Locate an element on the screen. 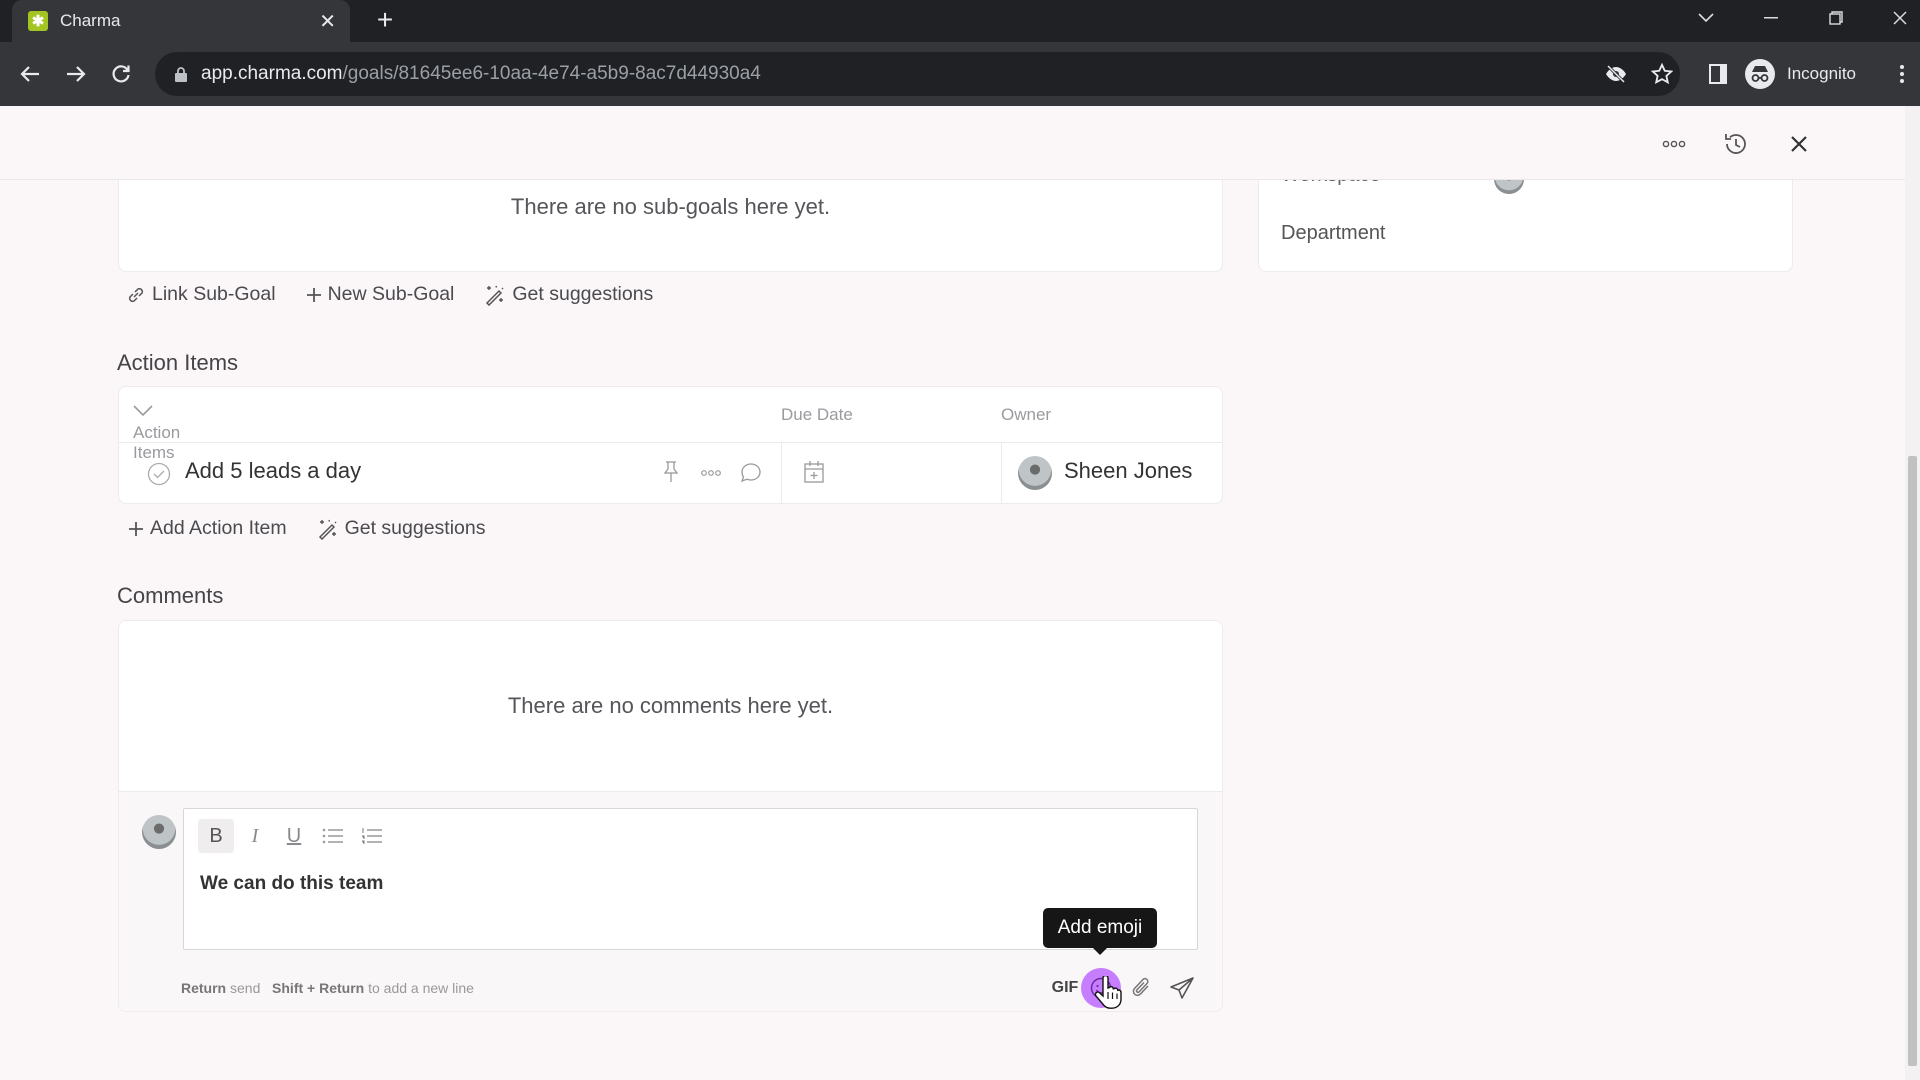 The width and height of the screenshot is (1920, 1080). page-scrollbar is located at coordinates (1912, 593).